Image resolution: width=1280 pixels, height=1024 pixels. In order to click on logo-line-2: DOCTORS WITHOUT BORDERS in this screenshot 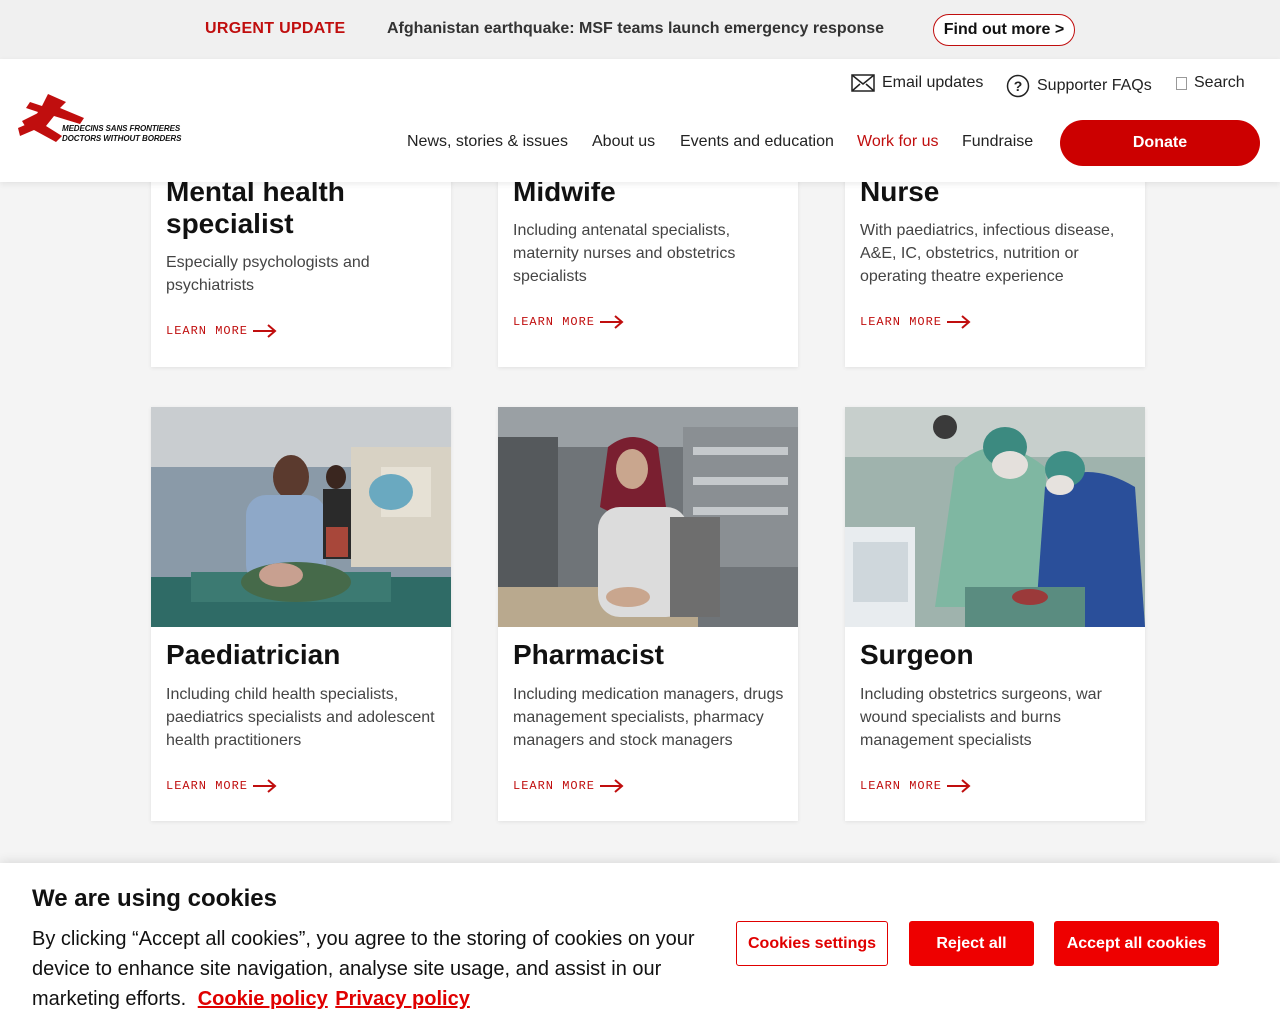, I will do `click(122, 138)`.